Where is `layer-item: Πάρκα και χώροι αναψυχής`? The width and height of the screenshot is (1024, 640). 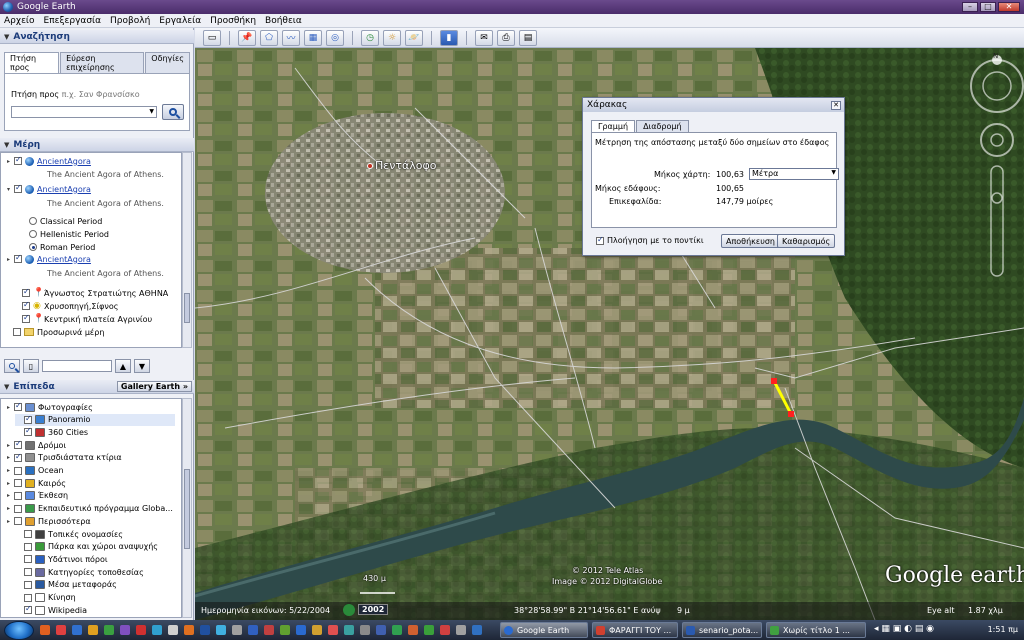
layer-item: Πάρκα και χώροι αναψυχής is located at coordinates (86, 547).